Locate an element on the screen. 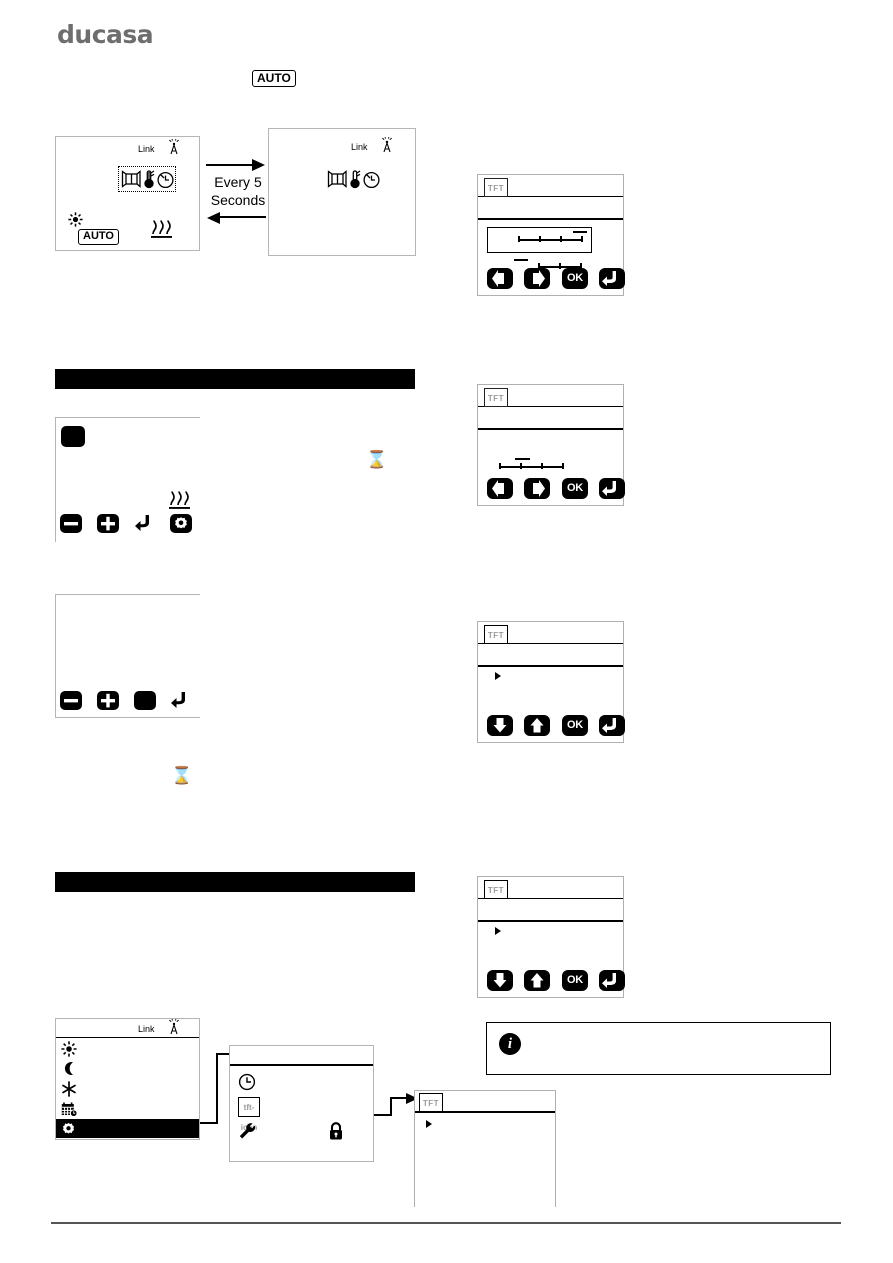 The height and width of the screenshot is (1263, 893). radiator-icon is located at coordinates (131, 179).